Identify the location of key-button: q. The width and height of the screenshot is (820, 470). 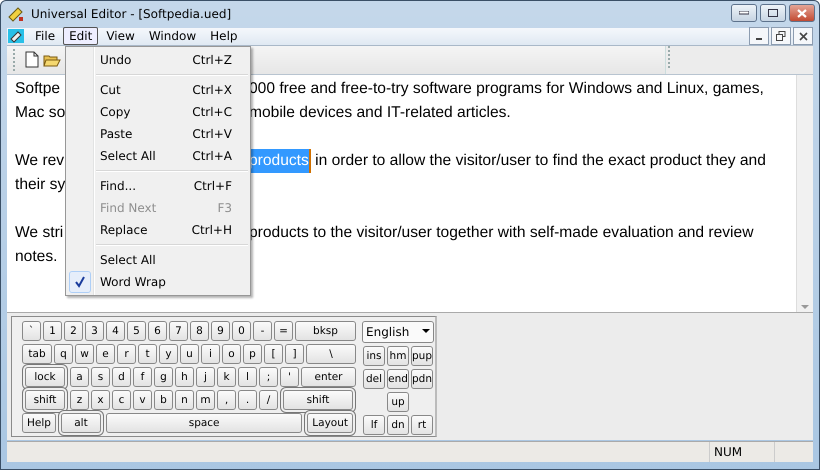
(63, 354).